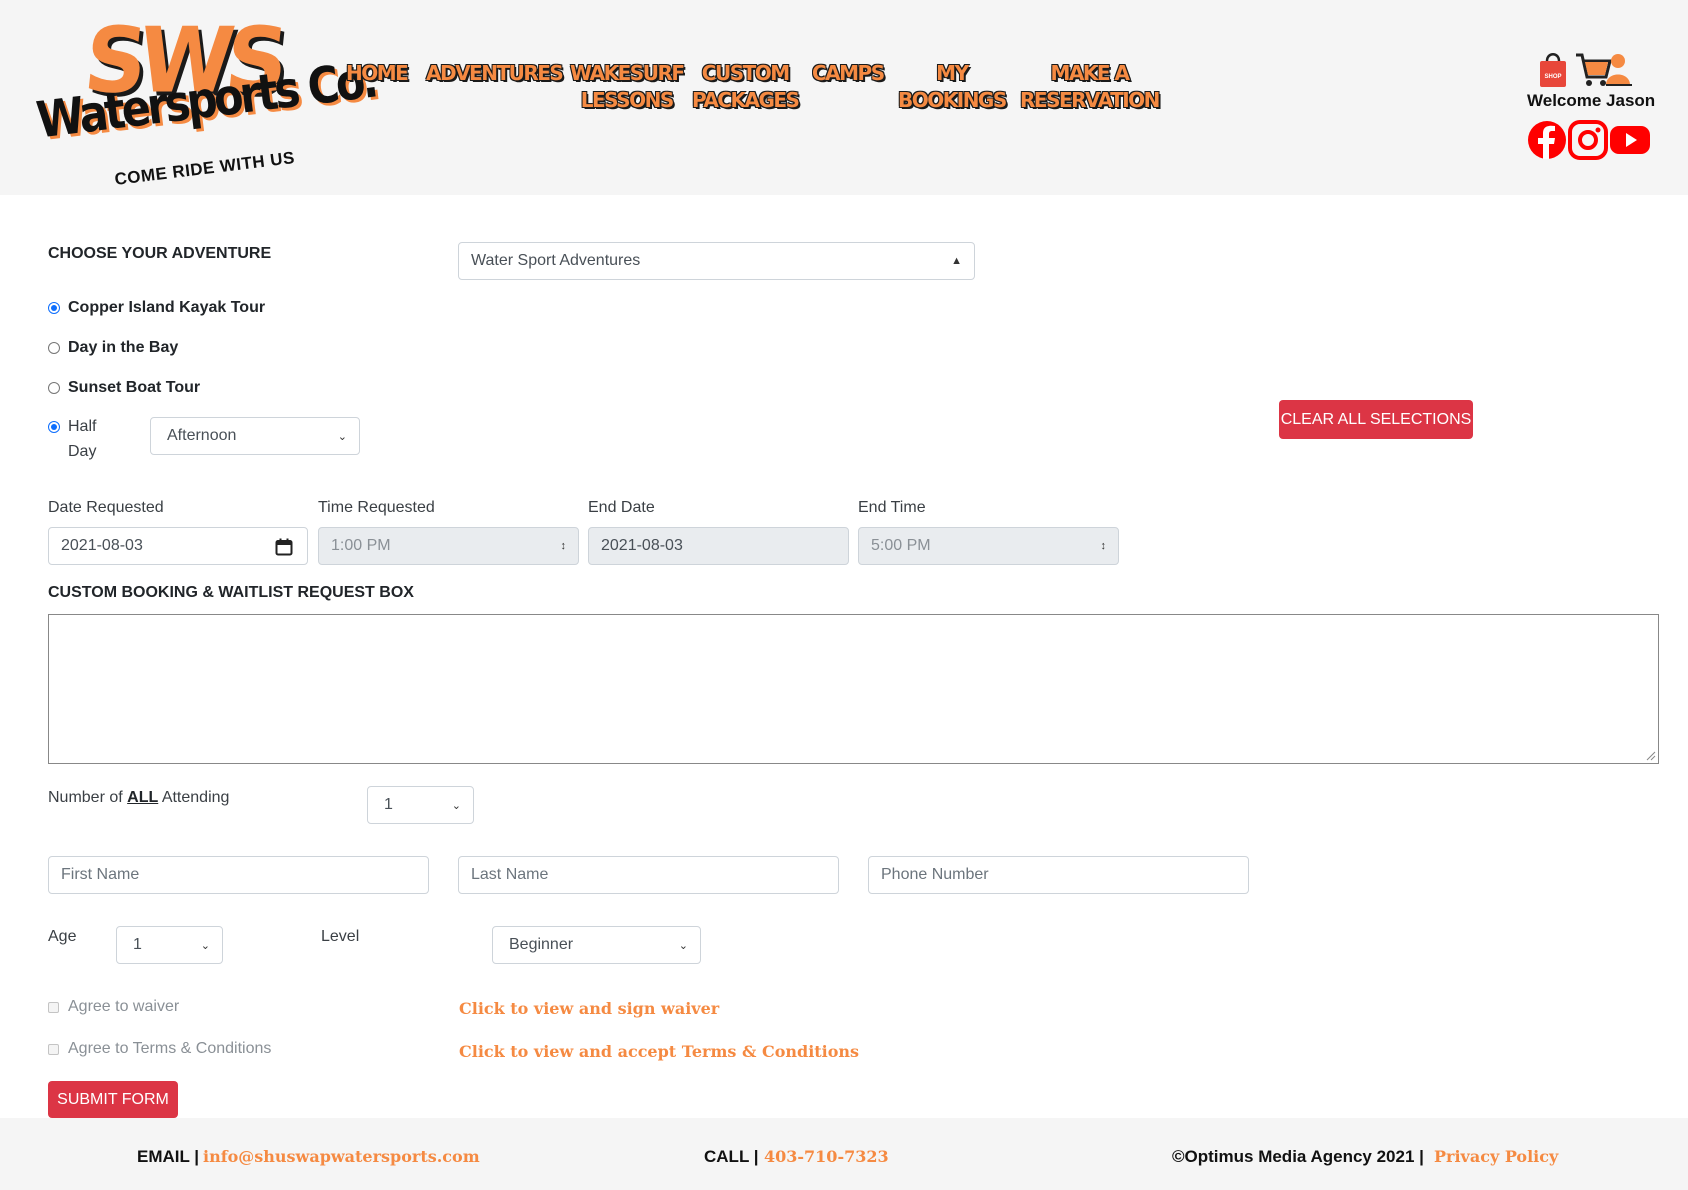  Describe the element at coordinates (54, 348) in the screenshot. I see `radio-day-in-the-bay` at that location.